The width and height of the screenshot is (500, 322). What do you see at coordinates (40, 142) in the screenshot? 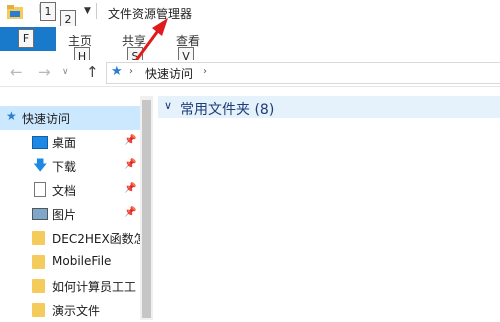
I see `desktop-icon` at bounding box center [40, 142].